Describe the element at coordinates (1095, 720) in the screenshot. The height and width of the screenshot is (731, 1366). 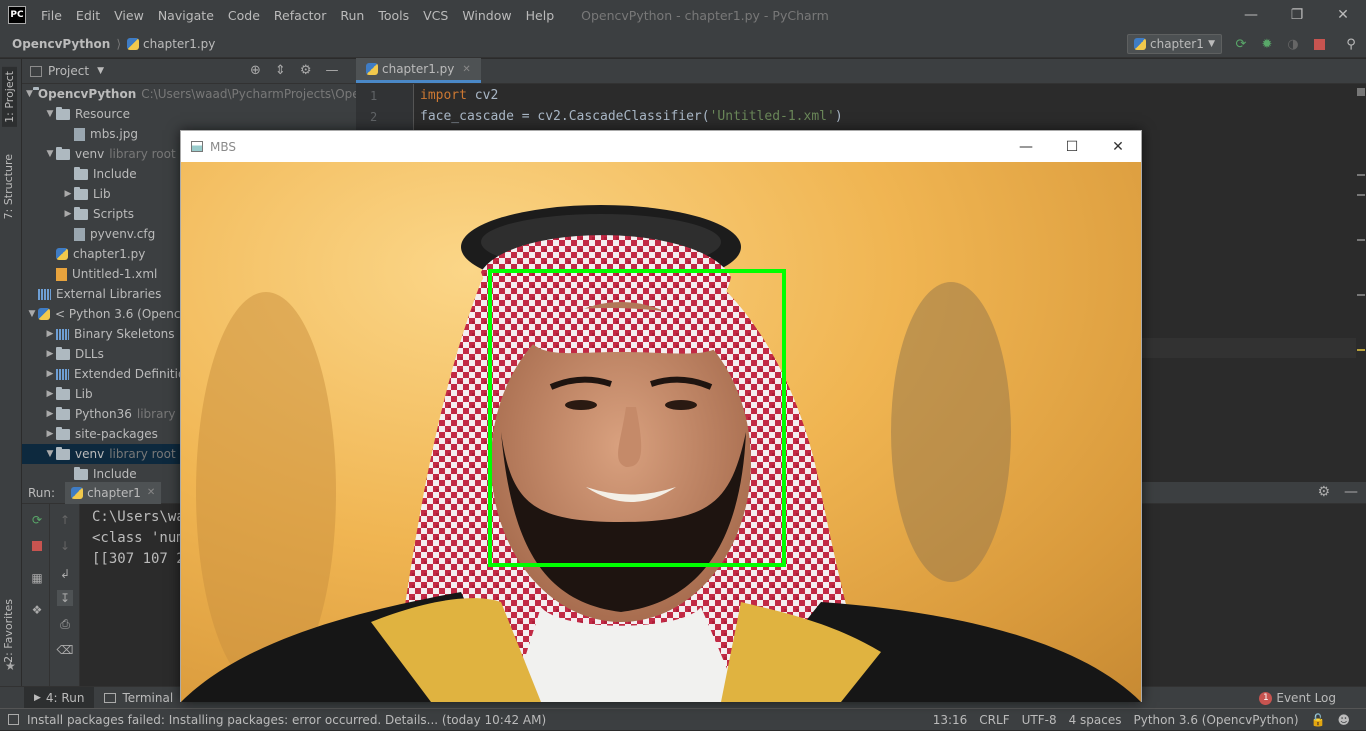
I see `indent-setting: 4 spaces` at that location.